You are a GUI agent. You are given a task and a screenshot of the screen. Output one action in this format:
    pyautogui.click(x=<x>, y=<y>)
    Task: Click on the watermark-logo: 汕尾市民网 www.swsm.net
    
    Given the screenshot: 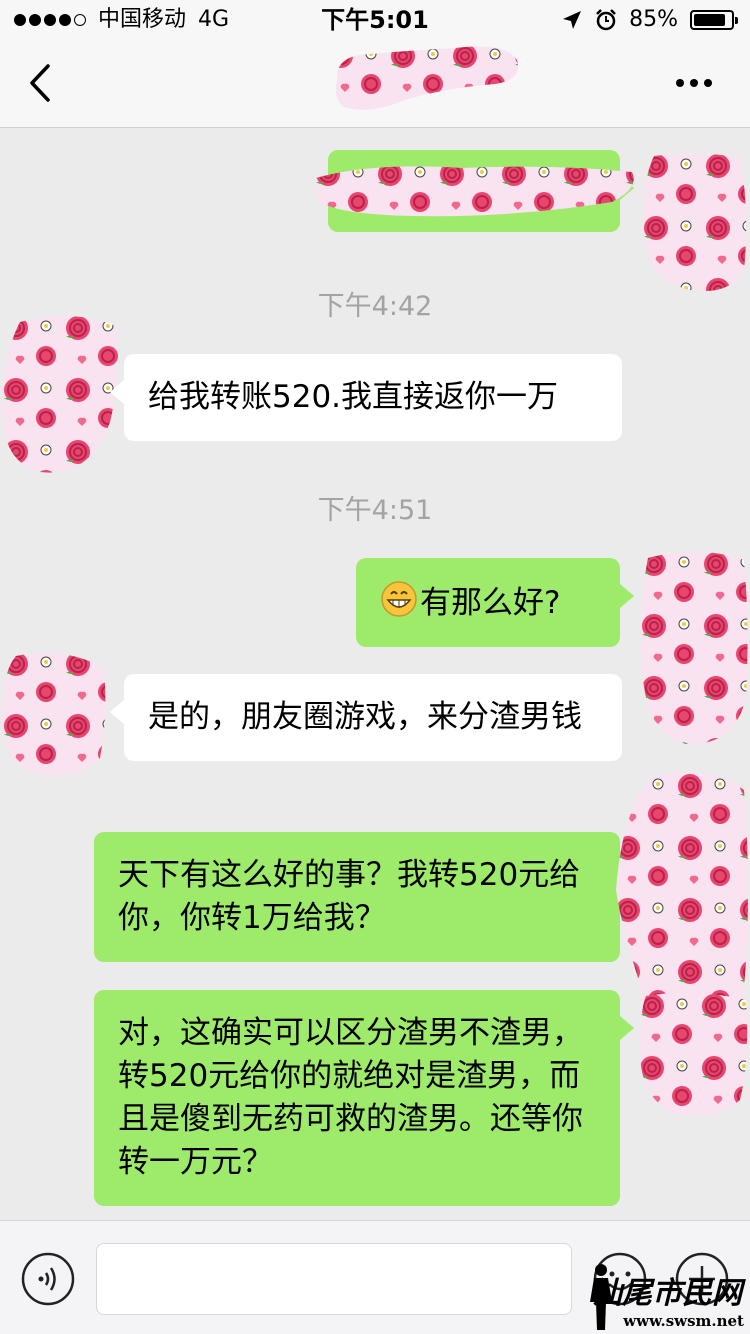 What is the action you would take?
    pyautogui.click(x=667, y=1296)
    